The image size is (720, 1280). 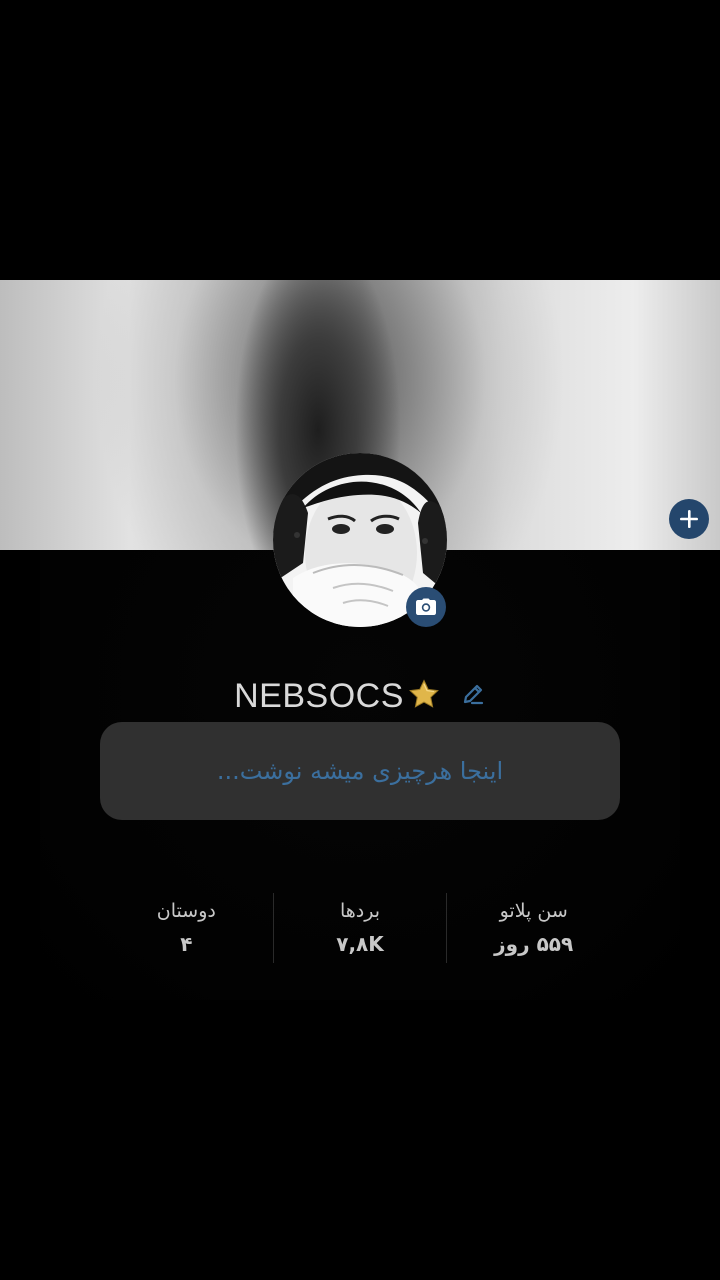 I want to click on stat-value: ۴, so click(x=186, y=944).